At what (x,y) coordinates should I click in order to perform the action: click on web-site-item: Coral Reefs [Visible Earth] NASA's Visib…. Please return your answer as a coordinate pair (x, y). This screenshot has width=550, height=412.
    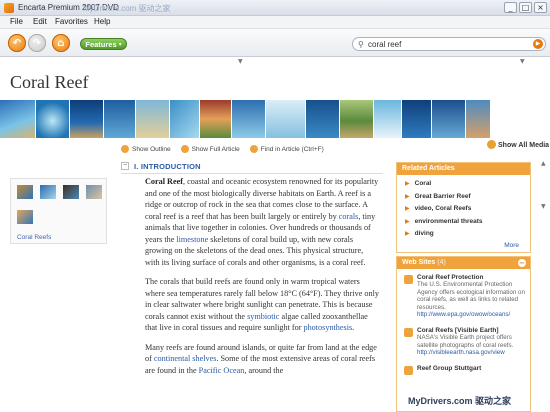
    Looking at the image, I should click on (463, 341).